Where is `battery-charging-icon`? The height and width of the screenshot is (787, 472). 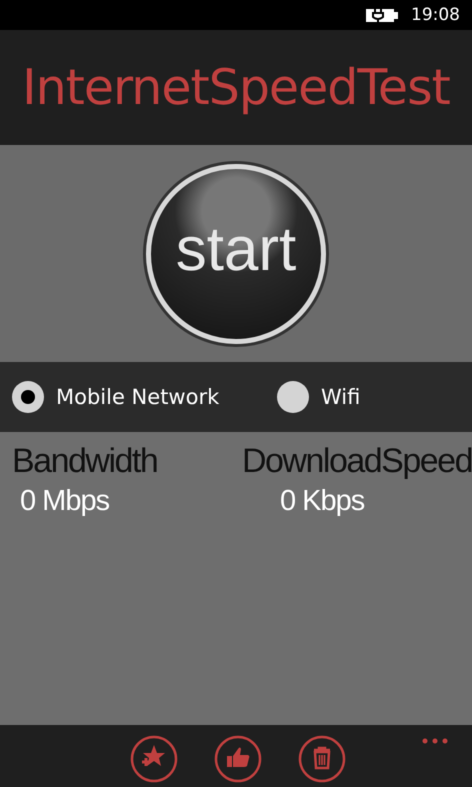 battery-charging-icon is located at coordinates (382, 15).